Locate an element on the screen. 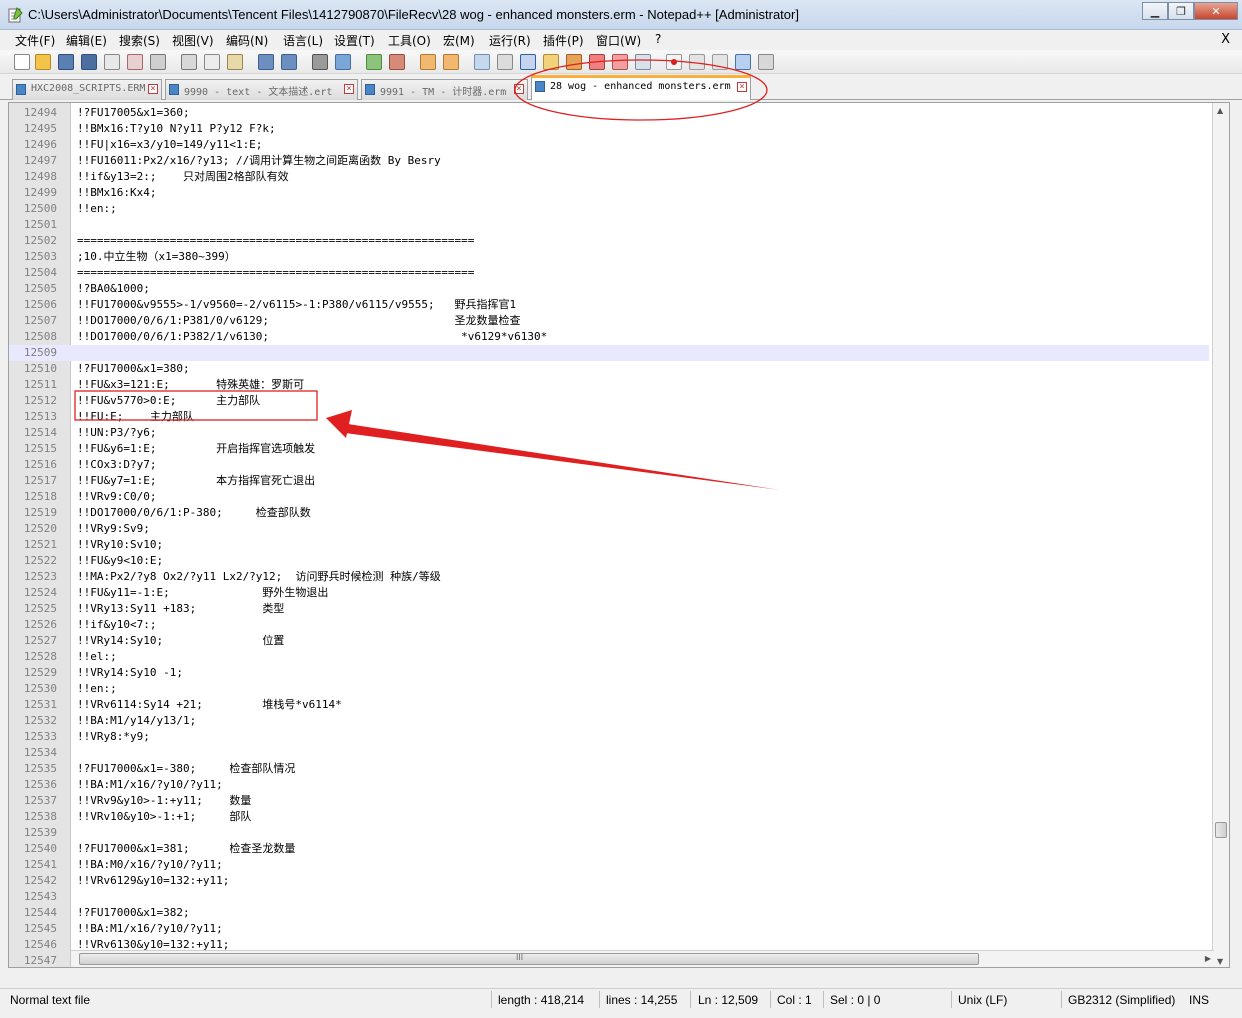 The image size is (1242, 1018). code-line: 12521 !!VRy10:Sv10; is located at coordinates (609, 545).